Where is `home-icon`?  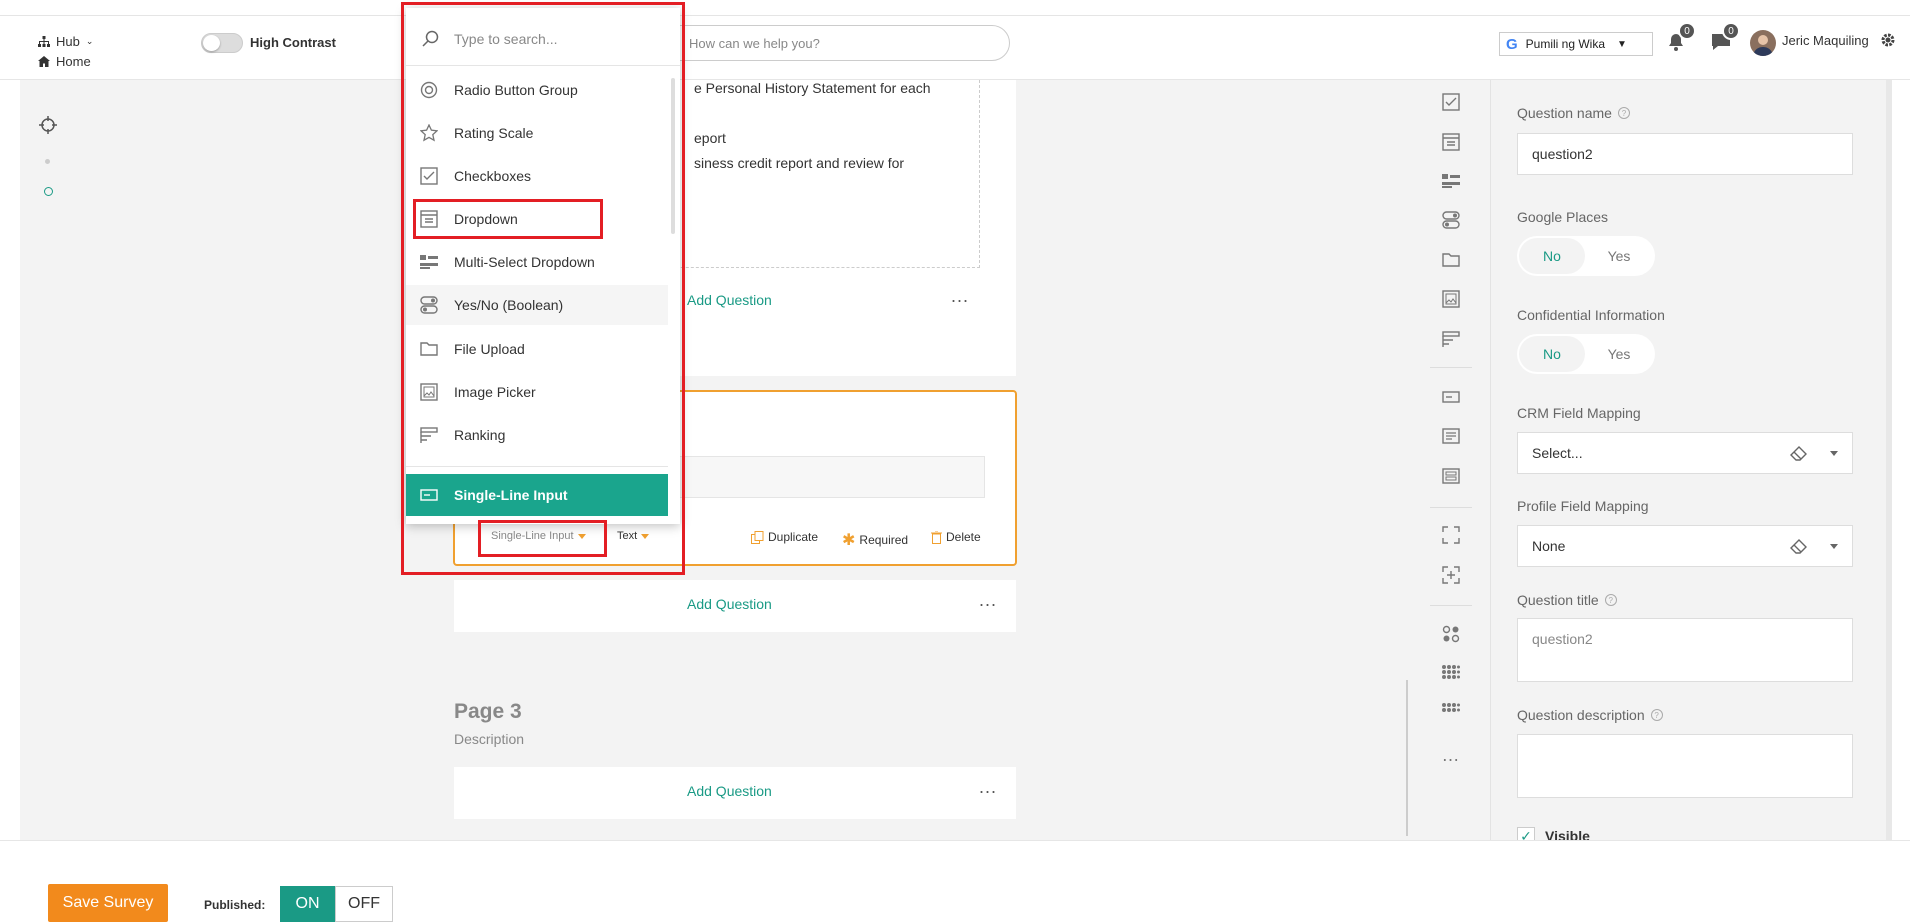 home-icon is located at coordinates (44, 61).